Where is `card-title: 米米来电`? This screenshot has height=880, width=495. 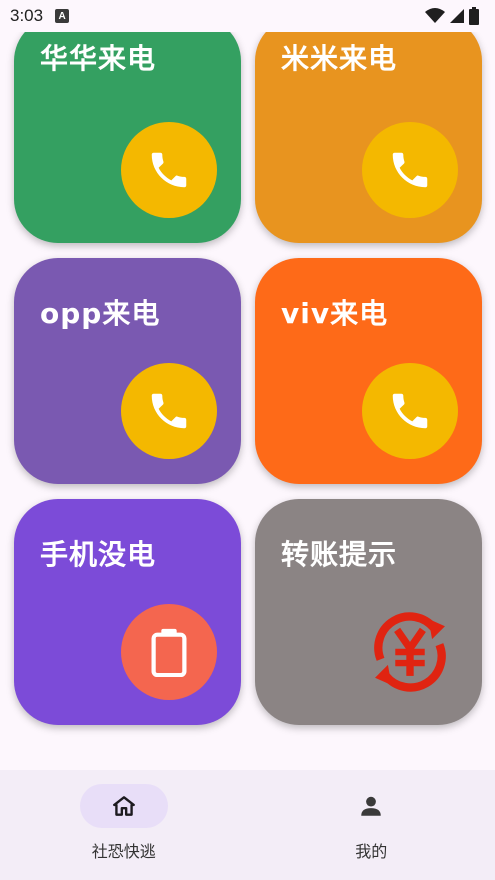 card-title: 米米来电 is located at coordinates (339, 58).